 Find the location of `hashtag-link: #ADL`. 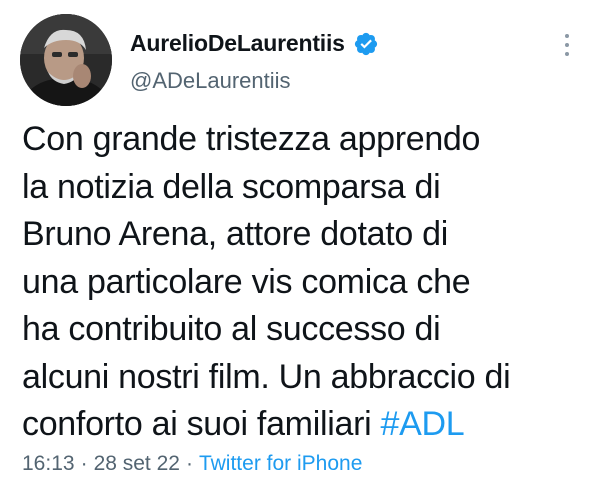

hashtag-link: #ADL is located at coordinates (423, 424).